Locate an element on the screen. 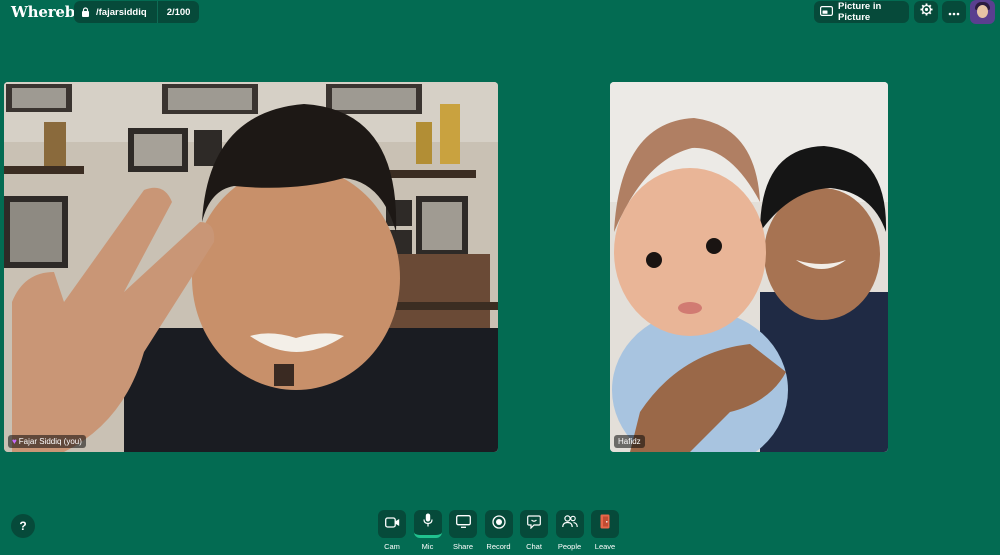  whereby-logo: Whereby is located at coordinates (47, 12).